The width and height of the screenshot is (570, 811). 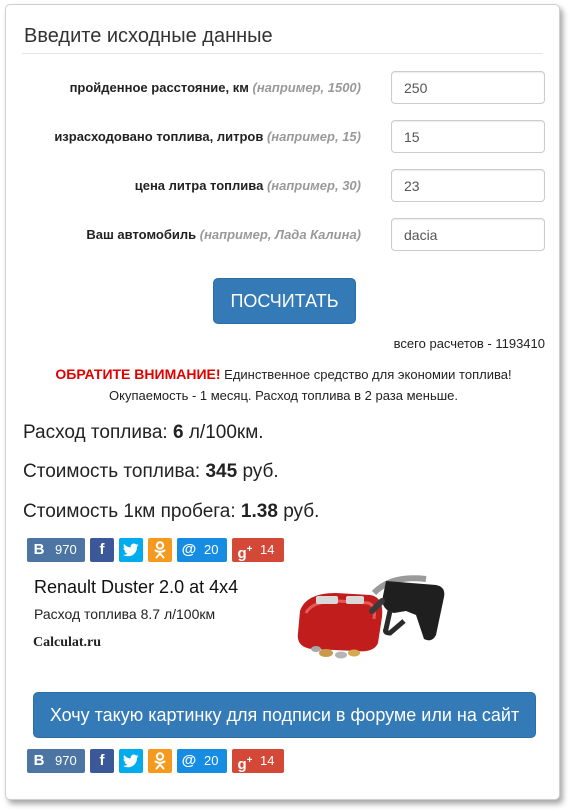 I want to click on calculate-button: ПОСЧИТАТЬ, so click(x=284, y=301).